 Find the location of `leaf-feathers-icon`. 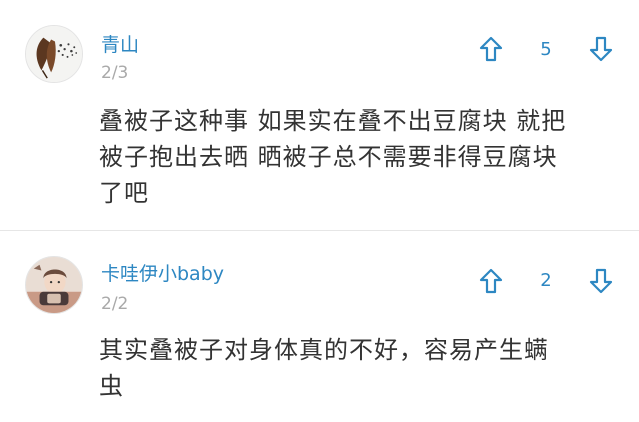

leaf-feathers-icon is located at coordinates (54, 54).